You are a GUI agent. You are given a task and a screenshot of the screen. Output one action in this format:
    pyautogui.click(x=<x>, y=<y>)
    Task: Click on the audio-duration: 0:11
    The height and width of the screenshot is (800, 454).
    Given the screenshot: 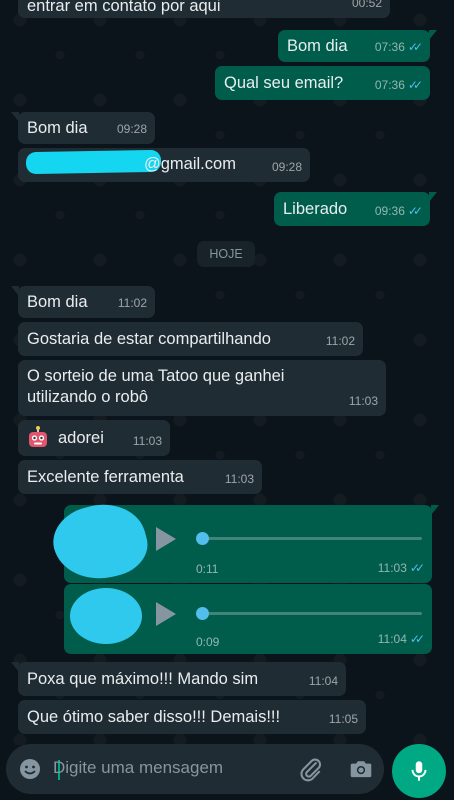 What is the action you would take?
    pyautogui.click(x=207, y=569)
    